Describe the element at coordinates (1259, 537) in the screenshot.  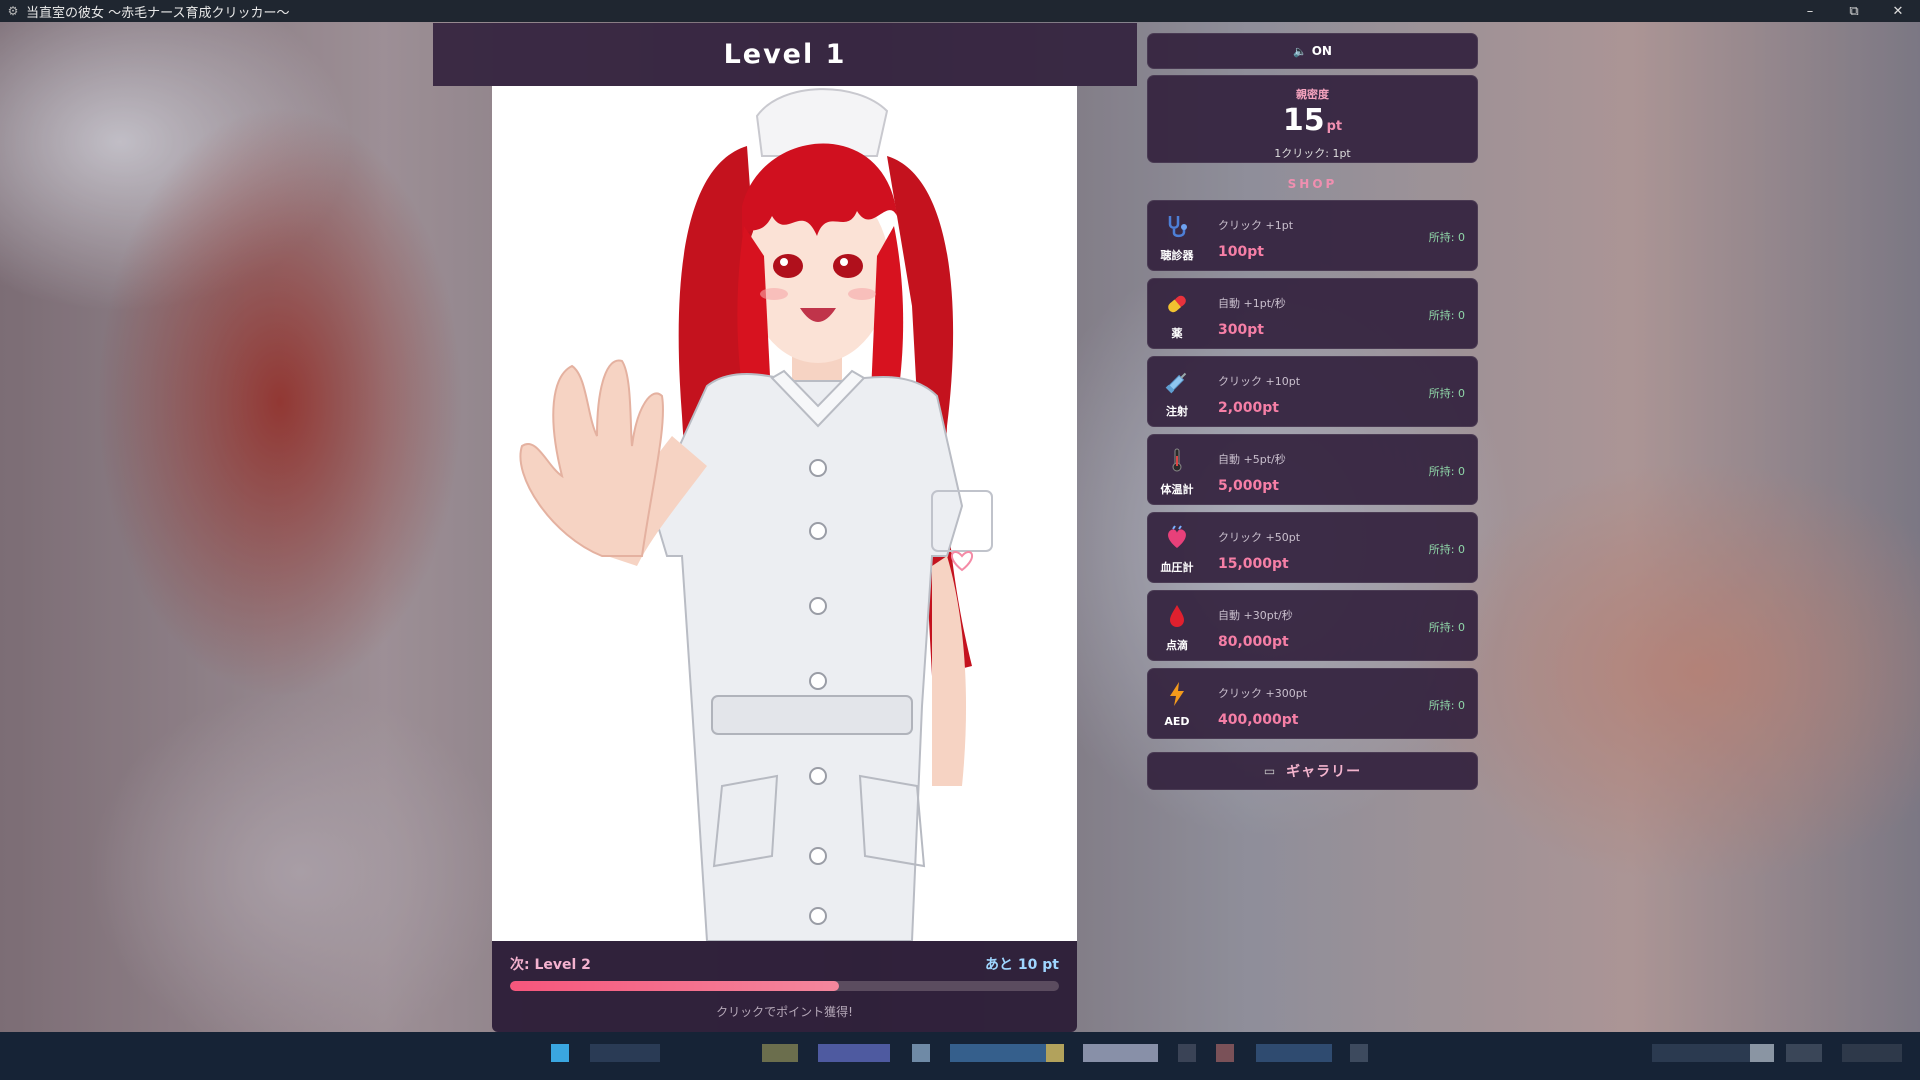
I see `item-effect: クリック +50pt` at that location.